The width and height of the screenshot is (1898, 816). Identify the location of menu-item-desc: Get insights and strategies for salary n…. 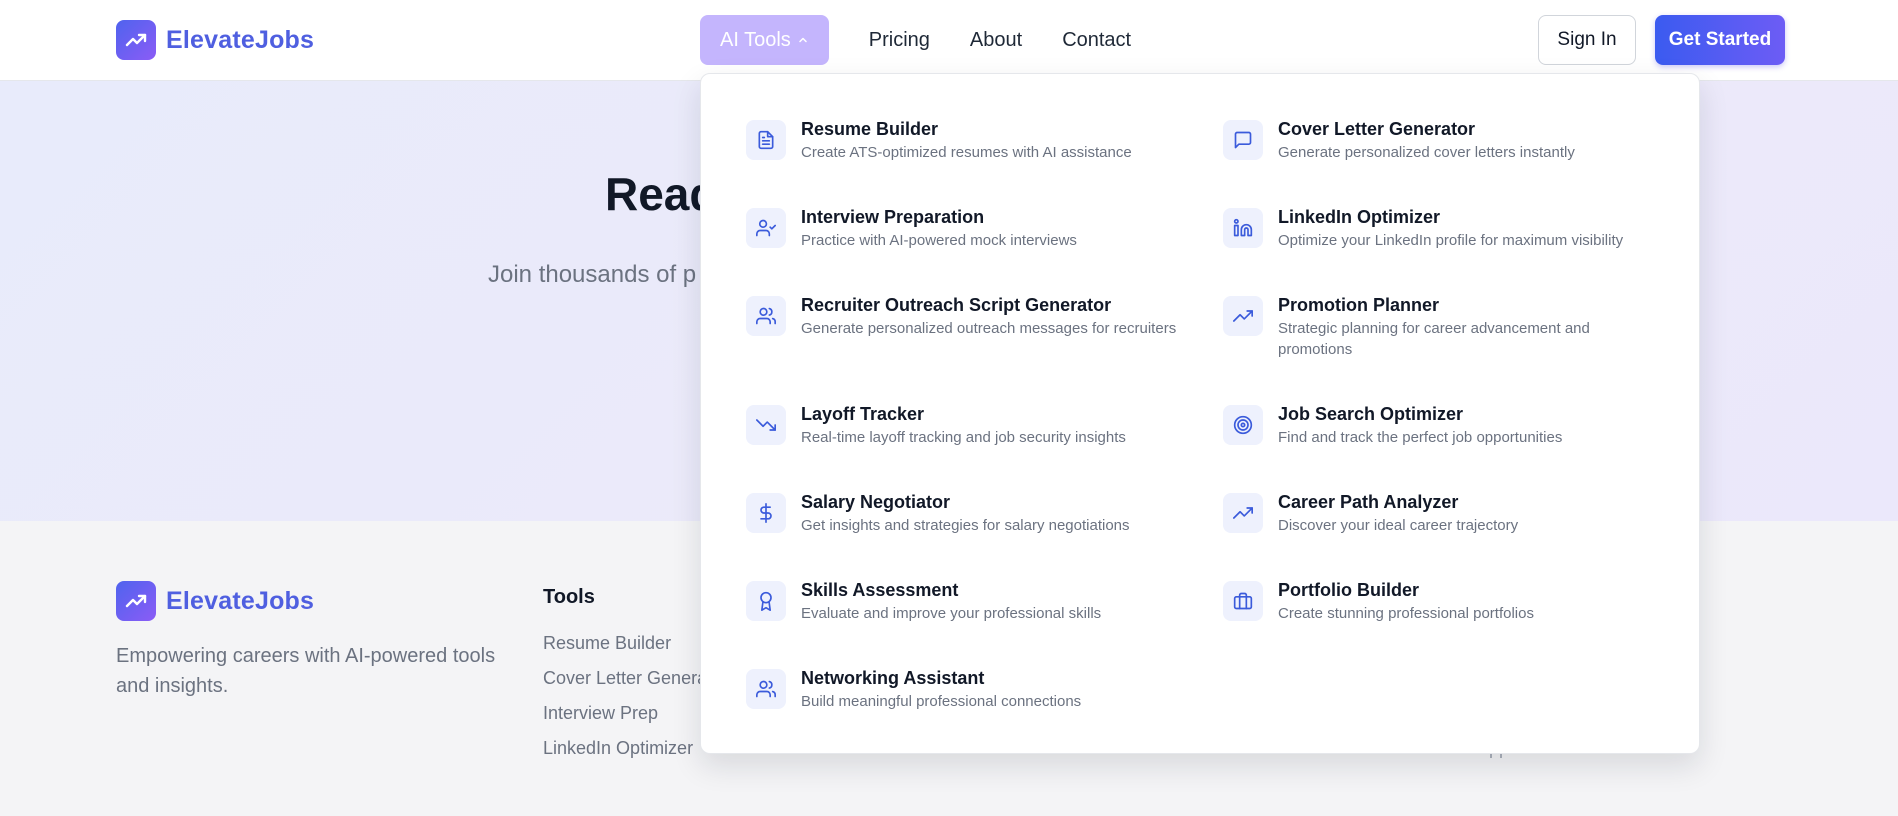
(965, 525).